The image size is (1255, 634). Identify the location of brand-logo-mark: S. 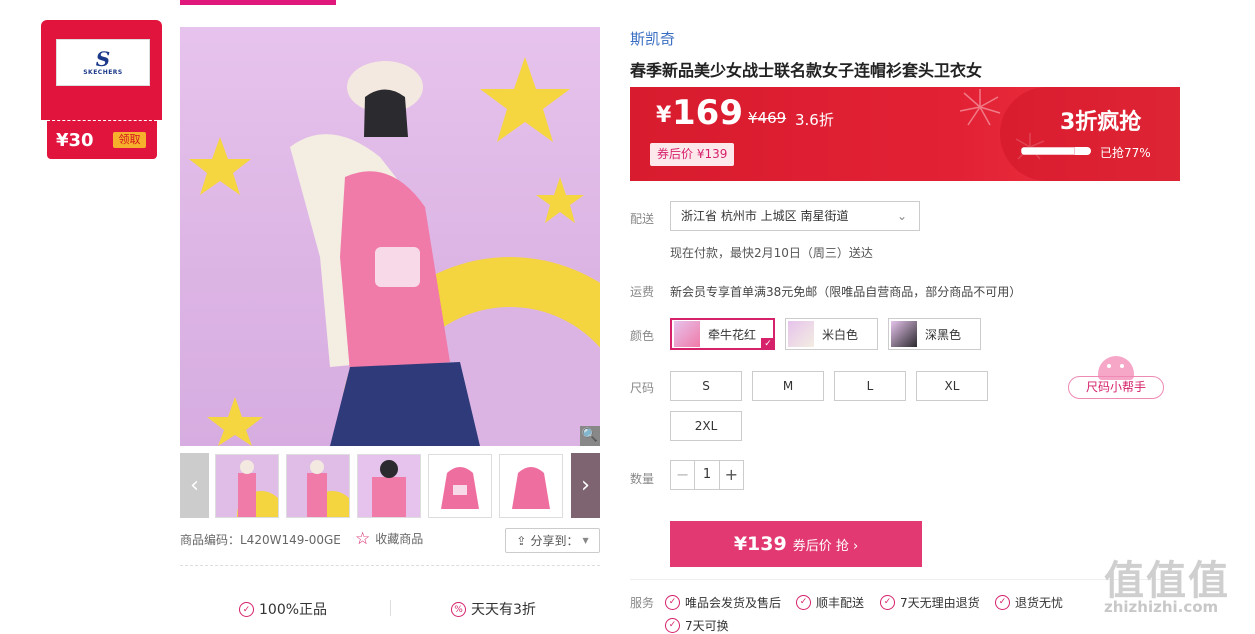
(103, 59).